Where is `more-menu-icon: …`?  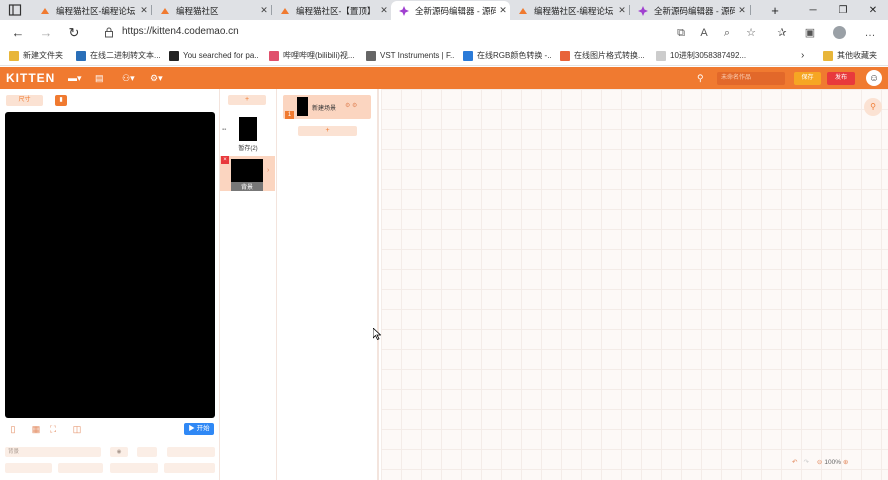
more-menu-icon: … is located at coordinates (870, 33).